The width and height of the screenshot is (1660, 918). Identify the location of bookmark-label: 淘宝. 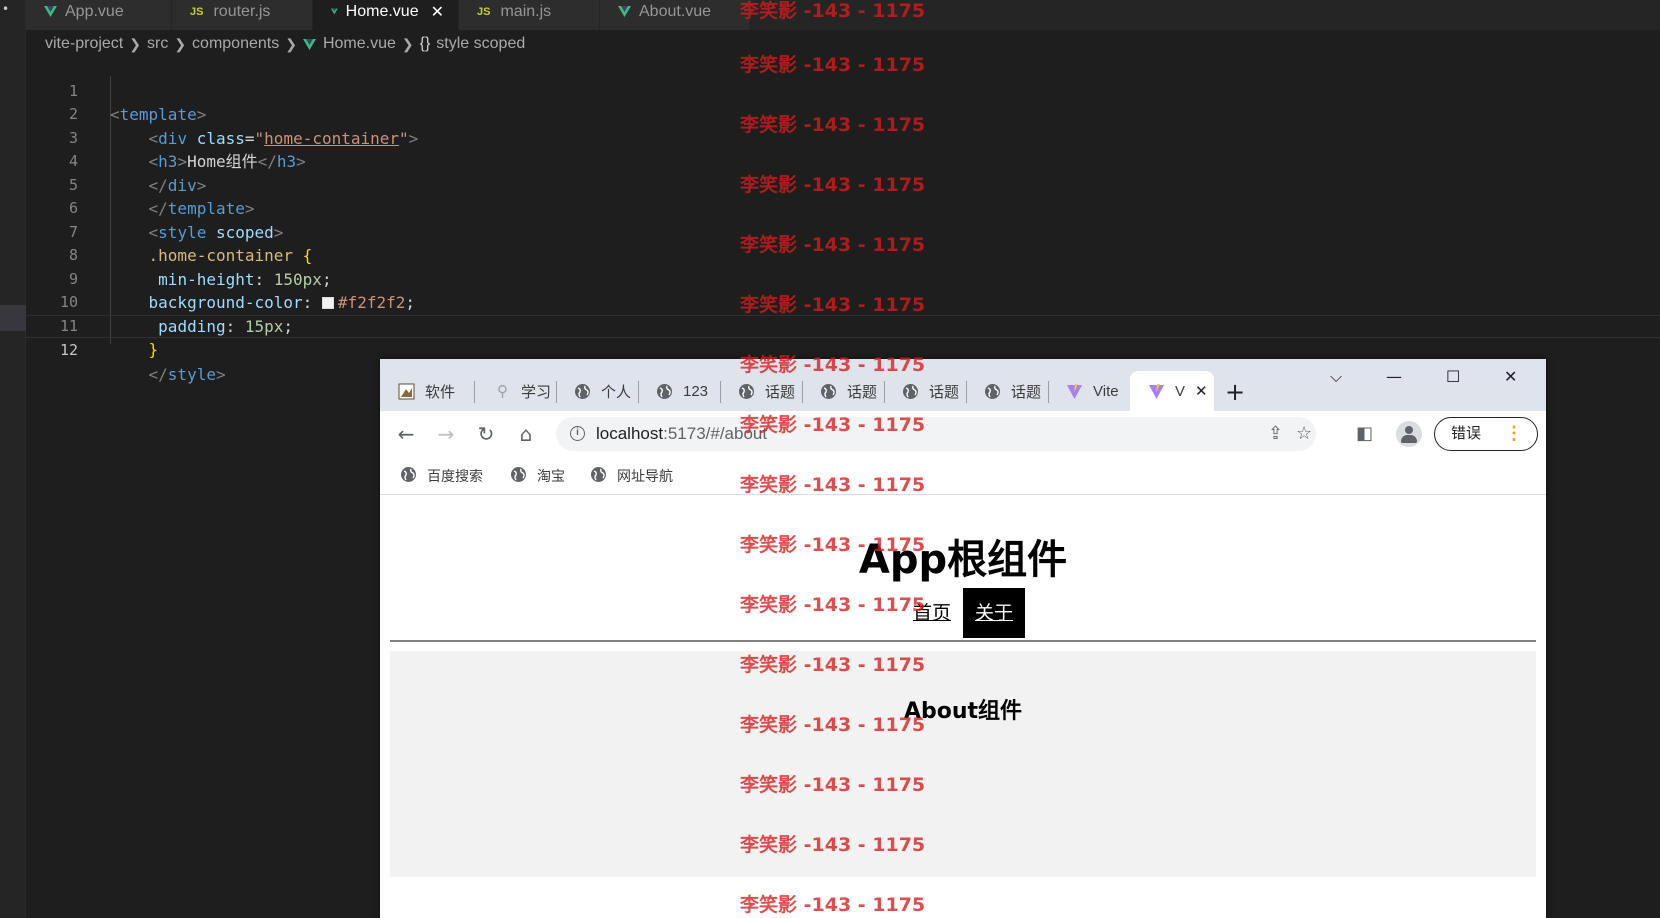
(551, 476).